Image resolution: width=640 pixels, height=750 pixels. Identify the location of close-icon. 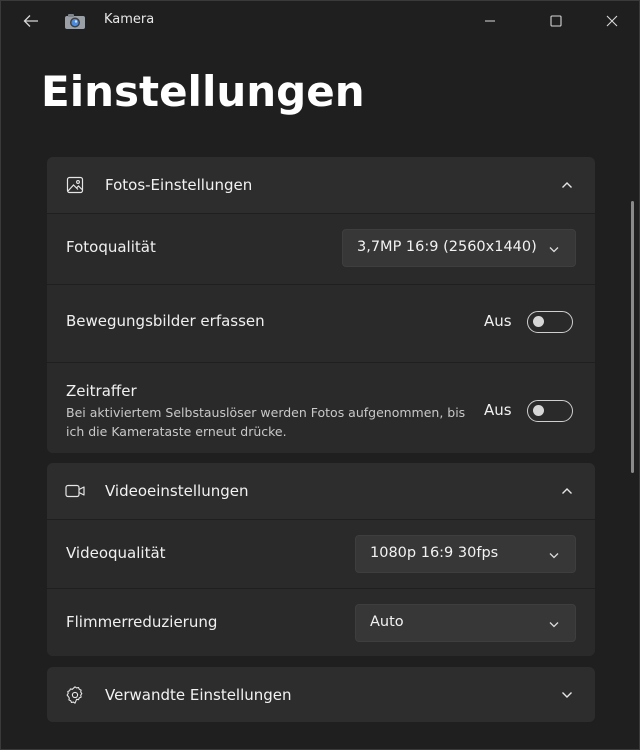
(612, 21).